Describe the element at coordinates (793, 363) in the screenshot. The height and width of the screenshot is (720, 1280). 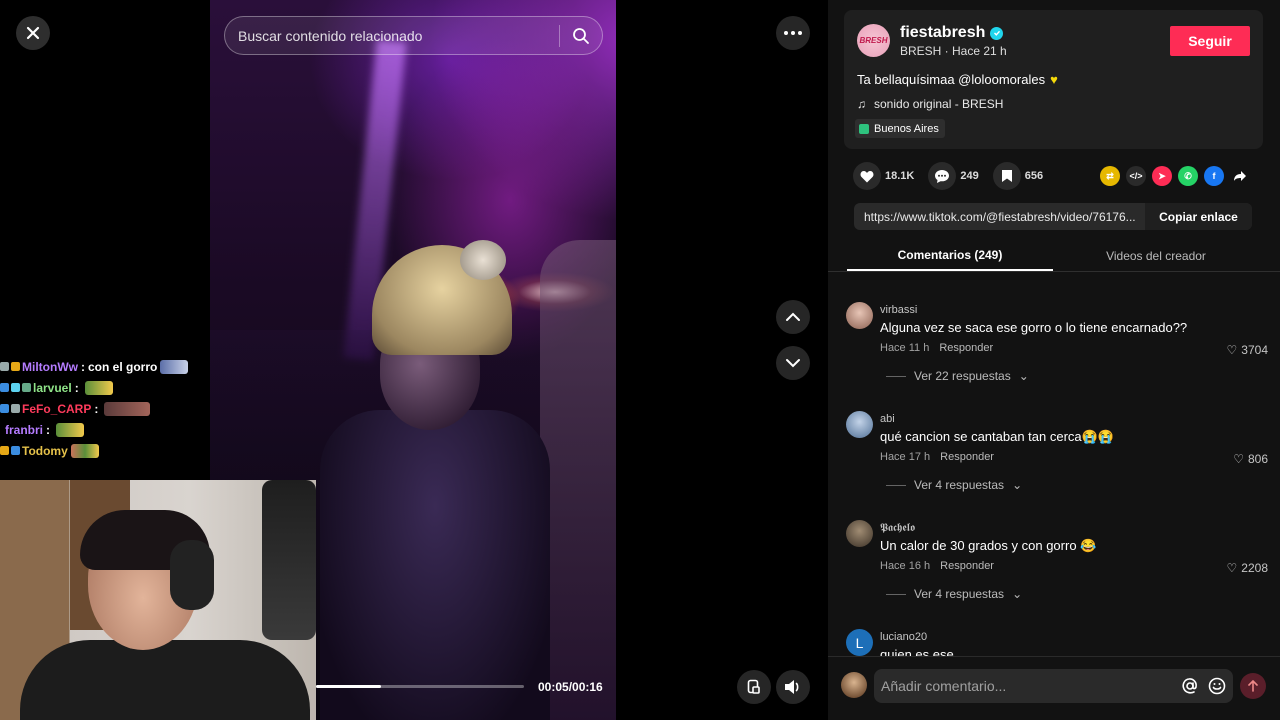
I see `next-video-button` at that location.